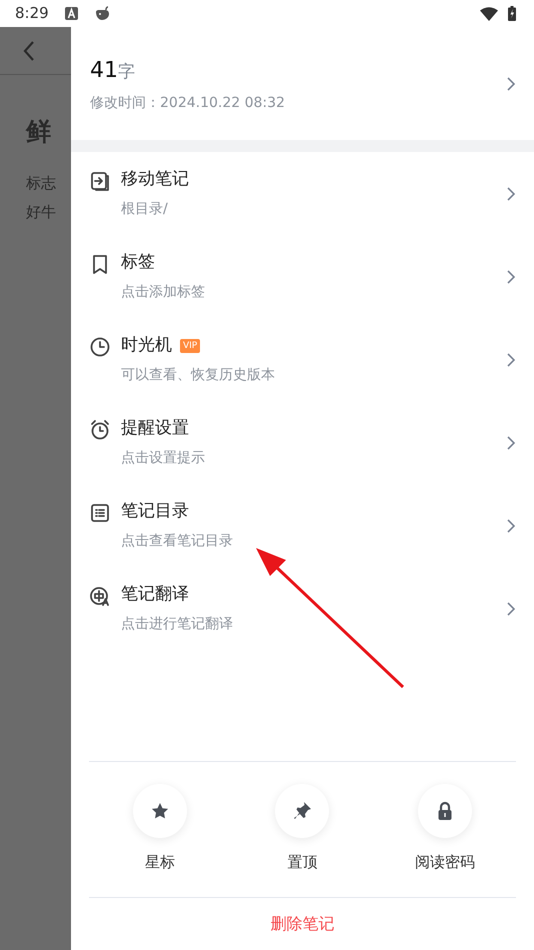  Describe the element at coordinates (145, 210) in the screenshot. I see `menu-item-subtitle: 根目录/` at that location.